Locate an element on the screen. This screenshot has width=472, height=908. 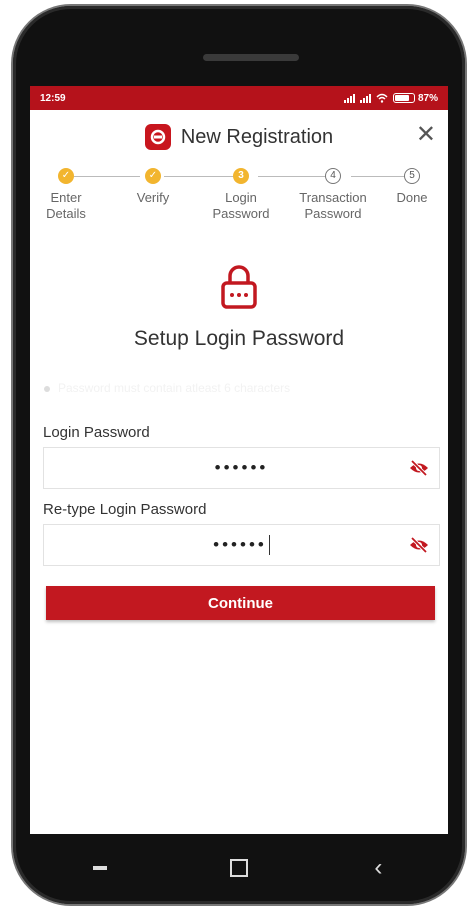
continue-button: Continue is located at coordinates (240, 603).